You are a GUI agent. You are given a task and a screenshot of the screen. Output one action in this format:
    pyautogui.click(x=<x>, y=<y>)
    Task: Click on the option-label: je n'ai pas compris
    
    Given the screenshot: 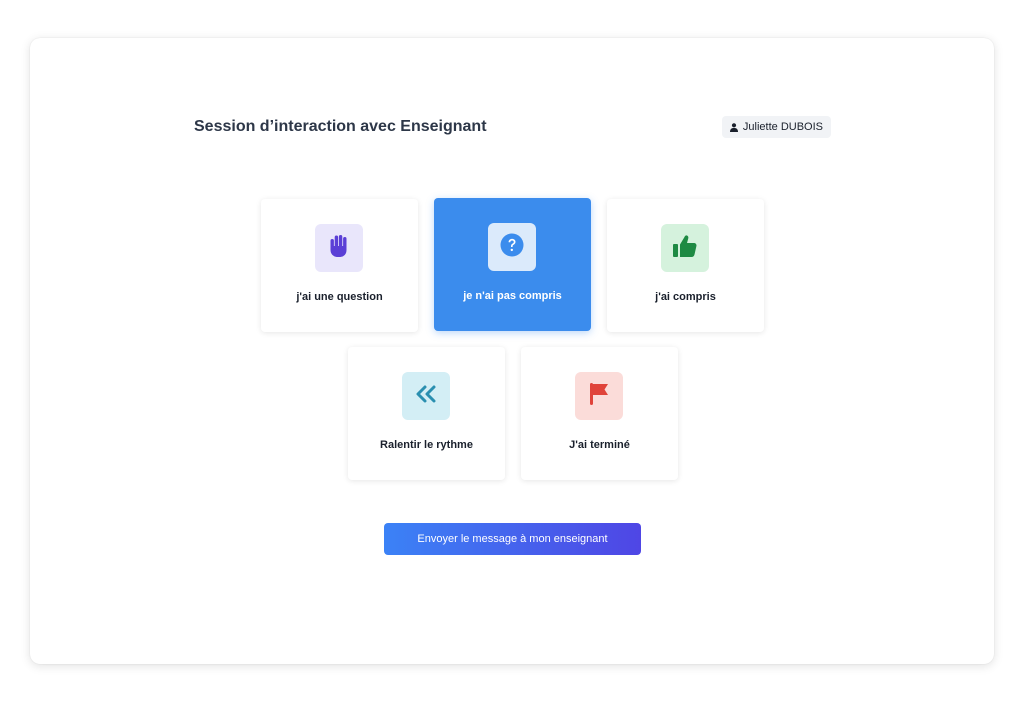 What is the action you would take?
    pyautogui.click(x=512, y=296)
    